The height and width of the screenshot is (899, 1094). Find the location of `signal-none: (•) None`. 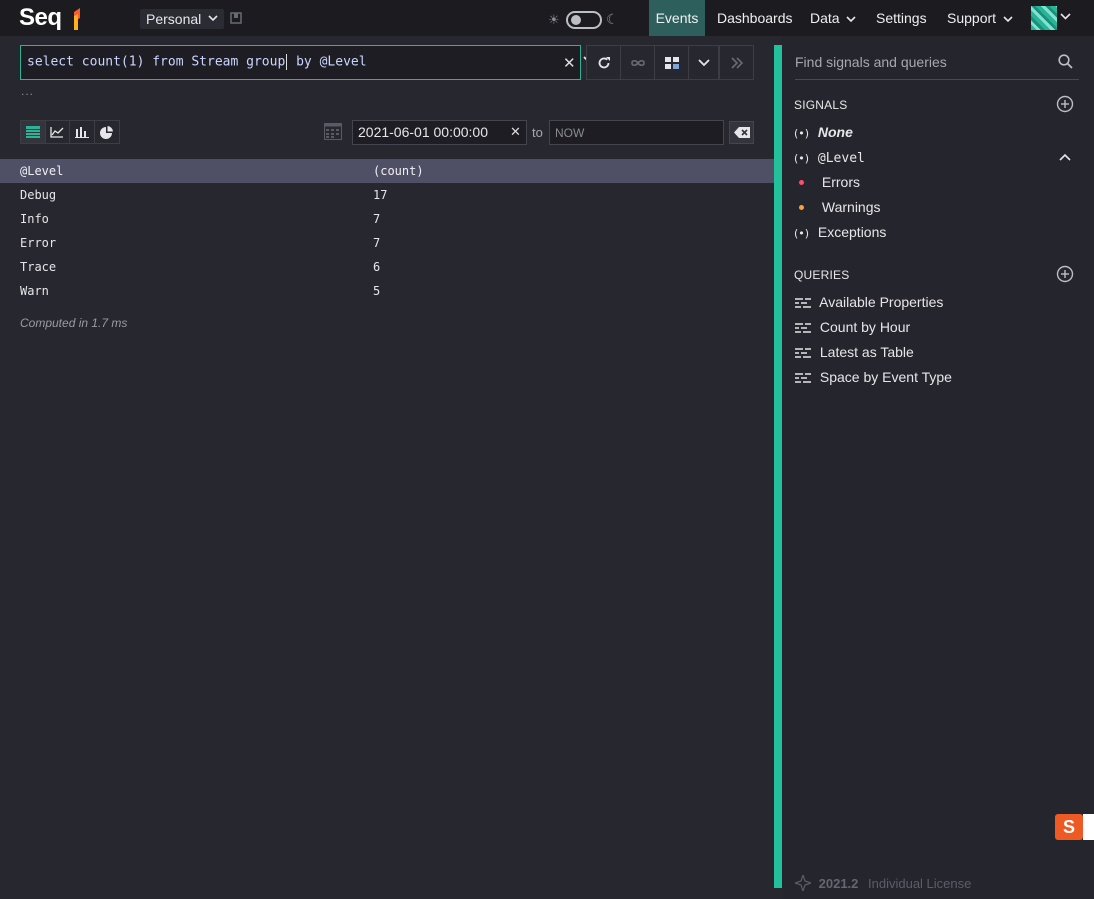

signal-none: (•) None is located at coordinates (823, 134).